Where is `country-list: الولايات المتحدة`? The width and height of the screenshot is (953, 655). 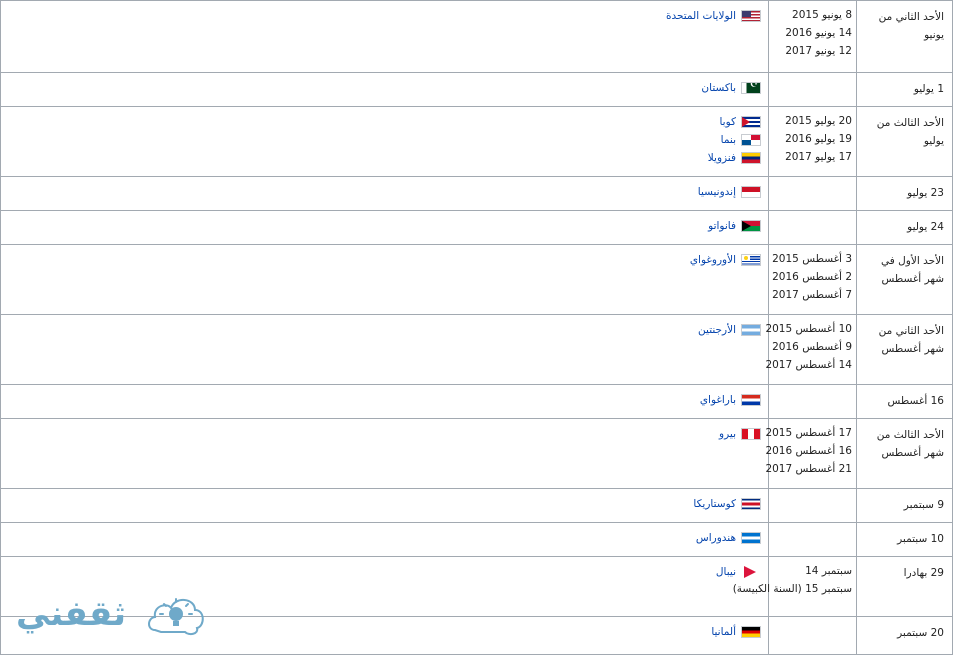
country-list: الولايات المتحدة is located at coordinates (384, 13).